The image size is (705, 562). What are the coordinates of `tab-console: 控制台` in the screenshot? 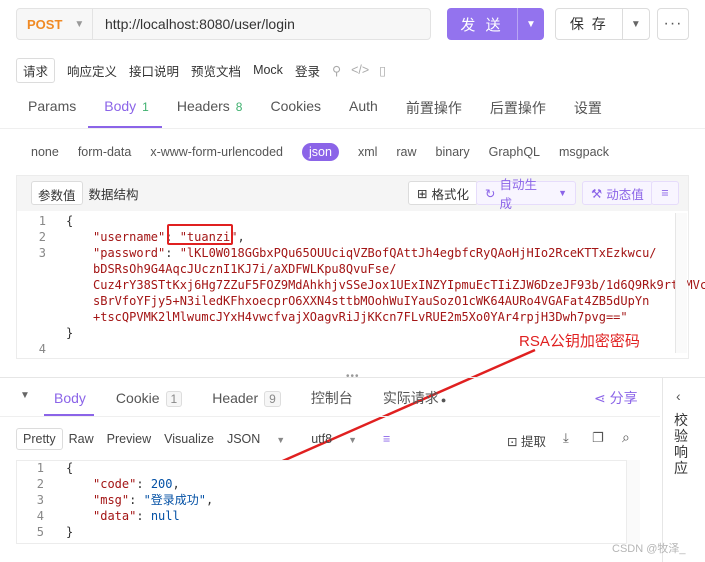 It's located at (332, 398).